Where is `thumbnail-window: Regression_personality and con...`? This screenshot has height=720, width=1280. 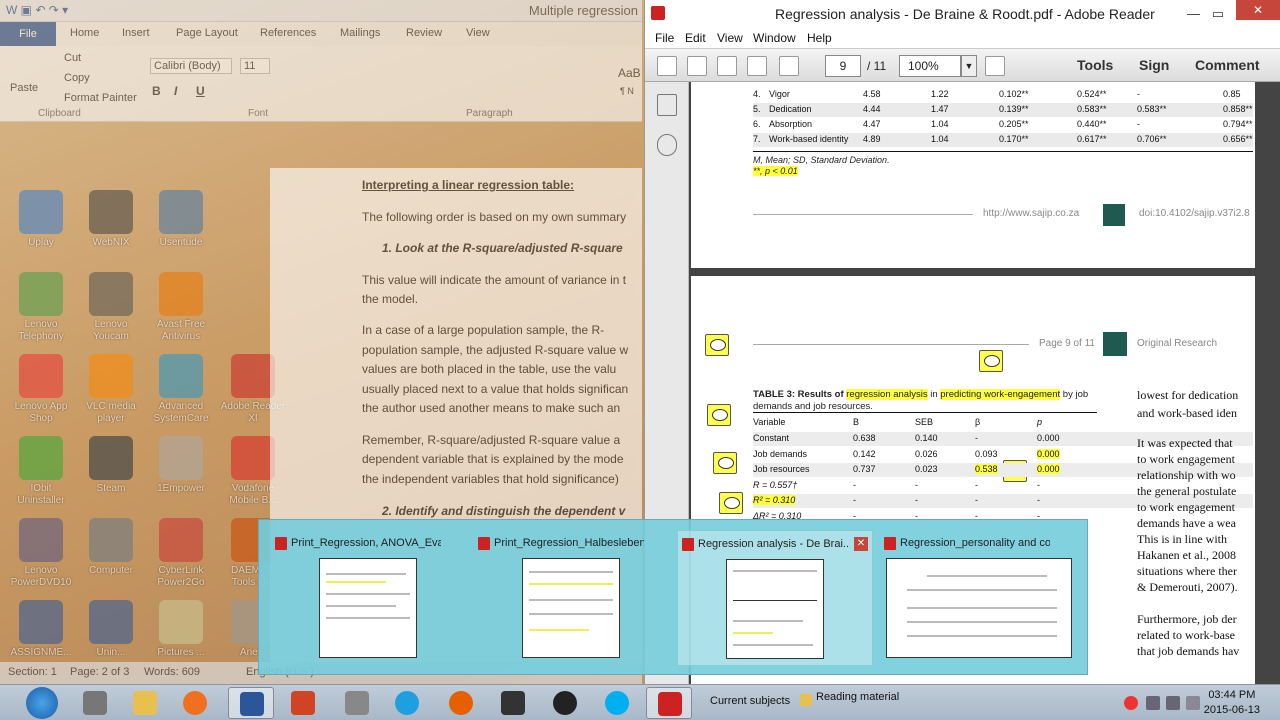 thumbnail-window: Regression_personality and con... is located at coordinates (978, 598).